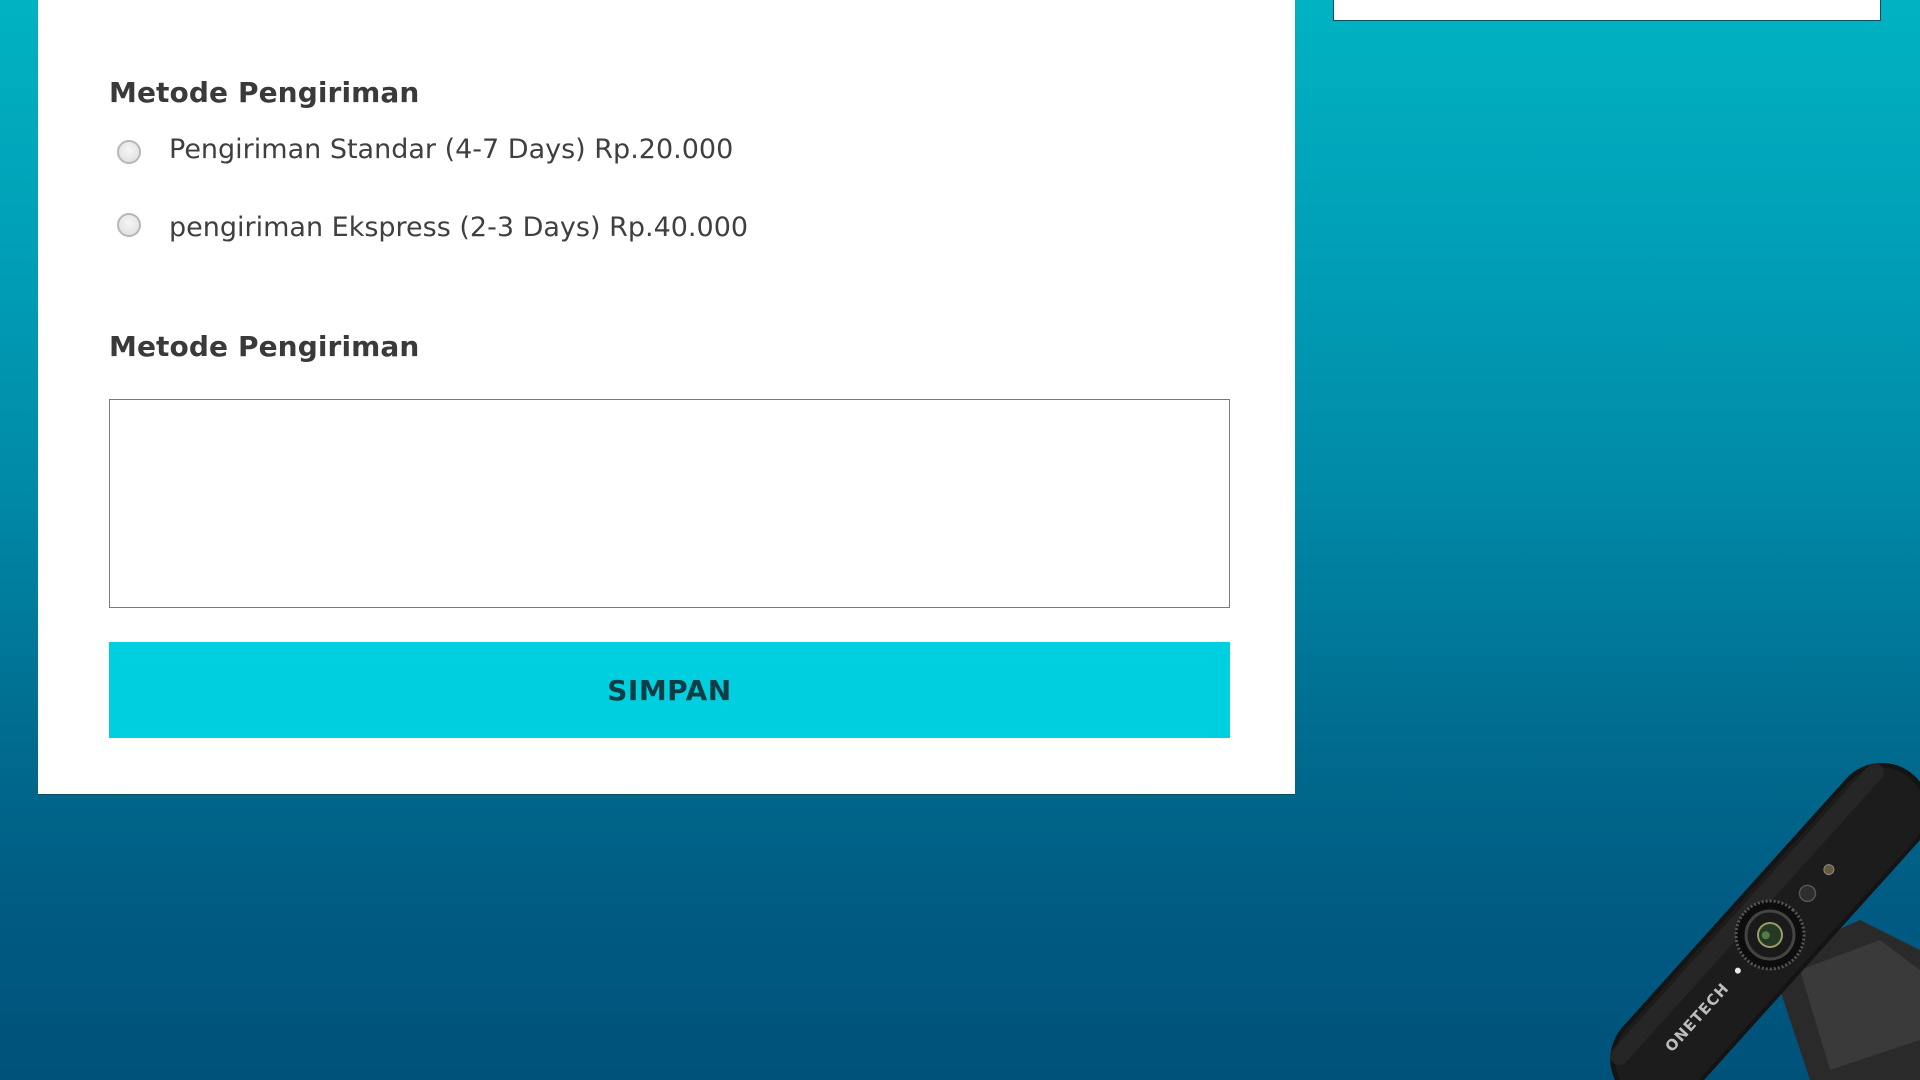 This screenshot has width=1920, height=1080. I want to click on side-summary-card, so click(1607, 10).